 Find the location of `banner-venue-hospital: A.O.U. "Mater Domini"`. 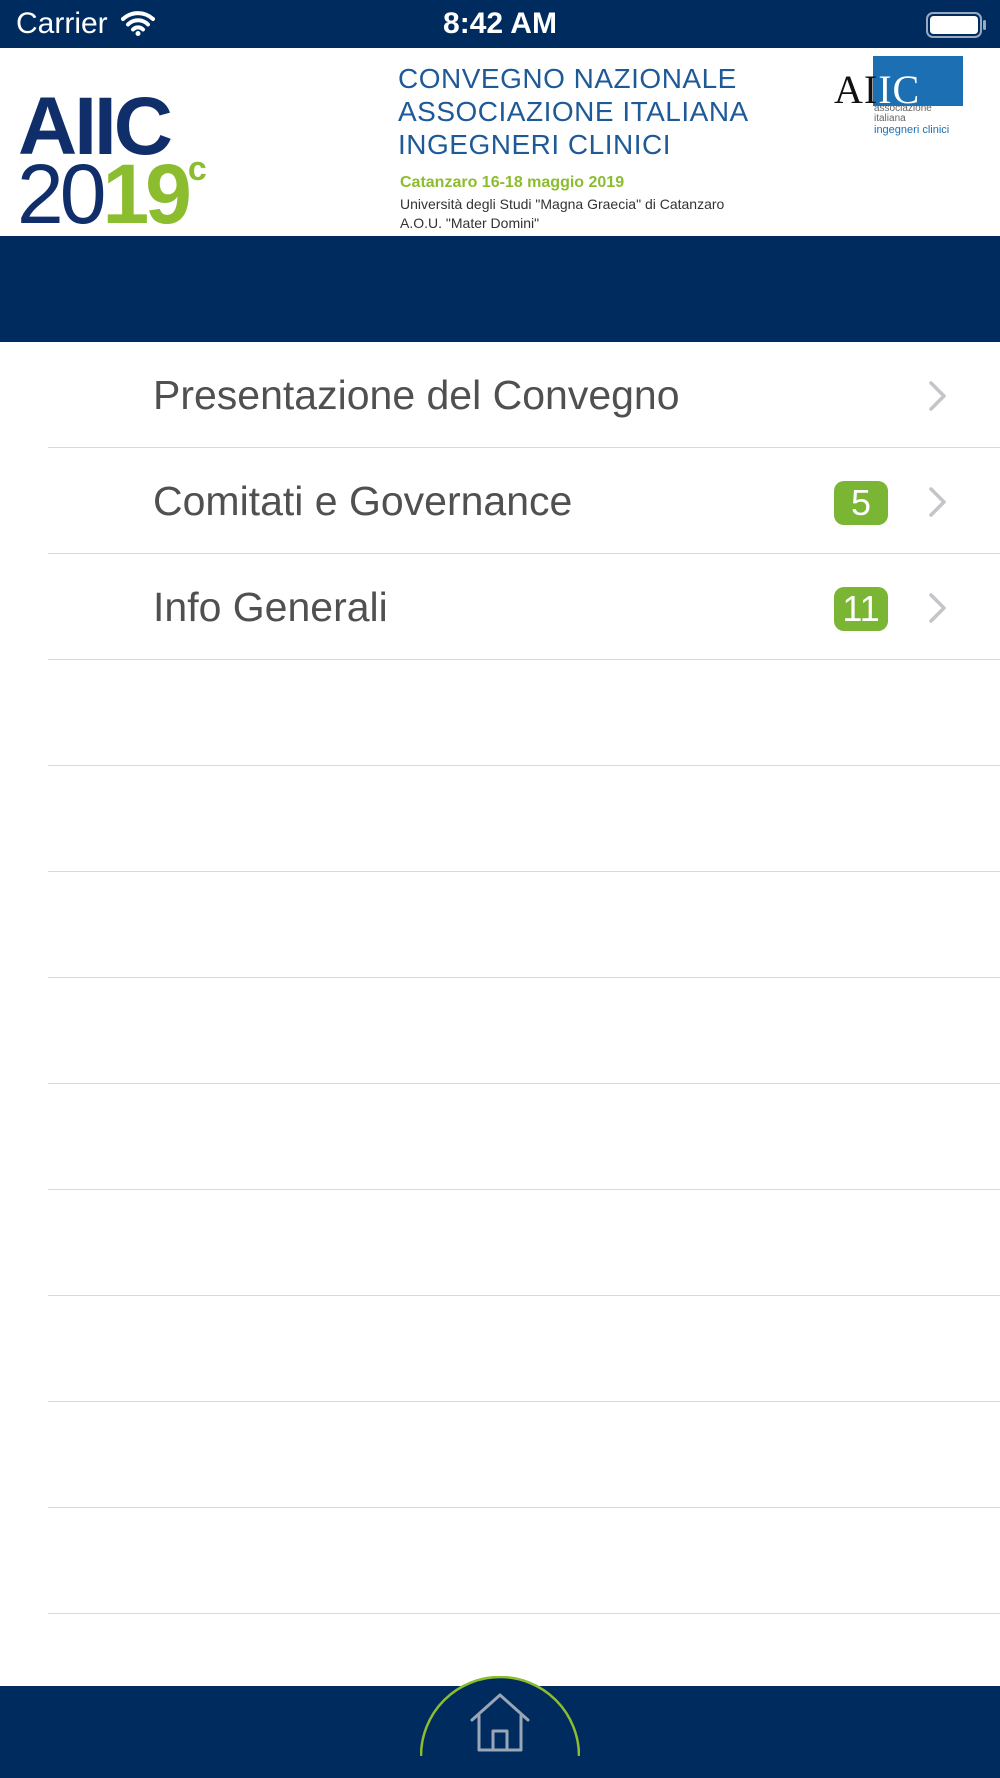

banner-venue-hospital: A.O.U. "Mater Domini" is located at coordinates (470, 223).